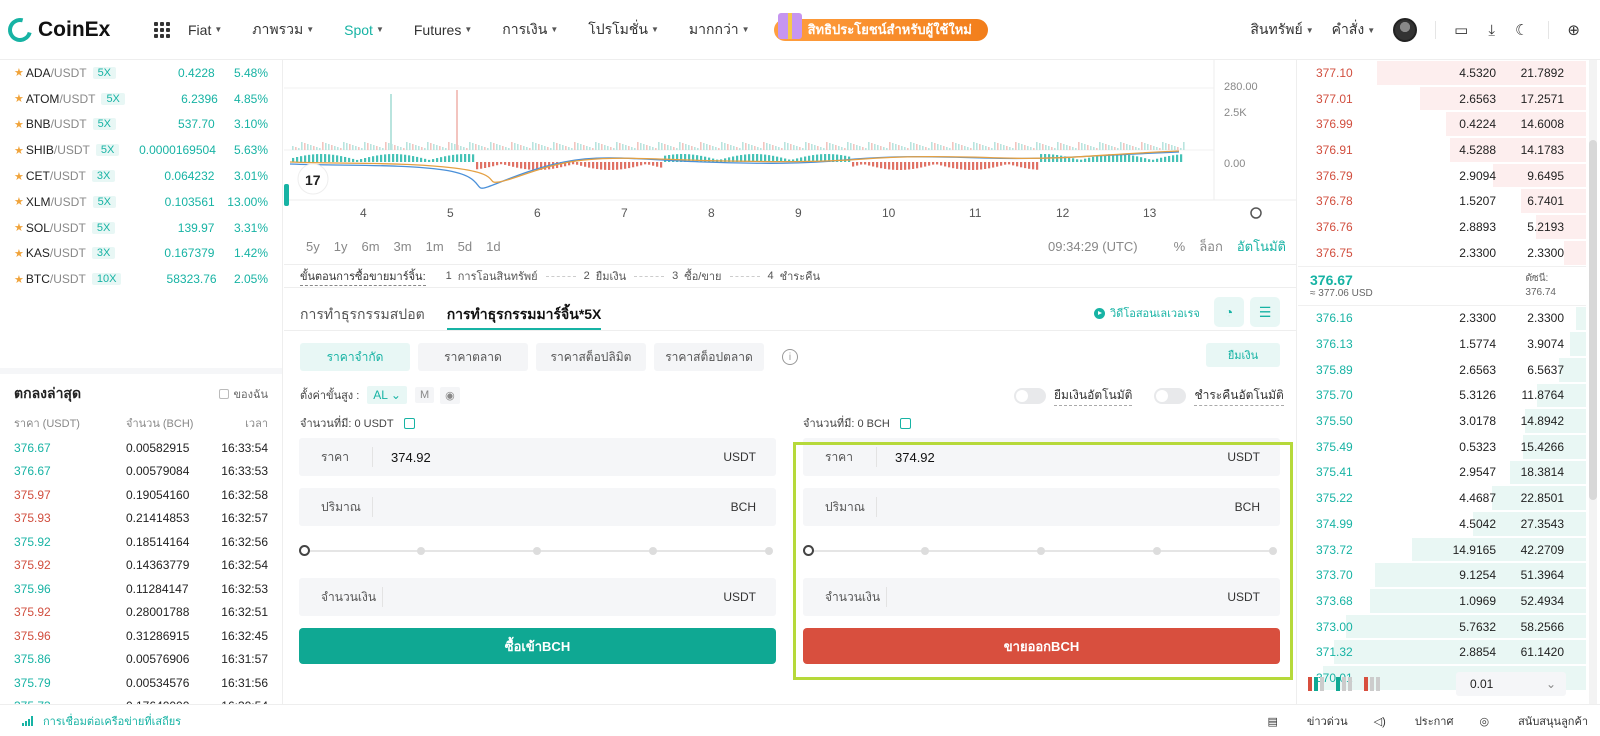 This screenshot has height=736, width=1600. Describe the element at coordinates (424, 395) in the screenshot. I see `advanced-m-button: M` at that location.